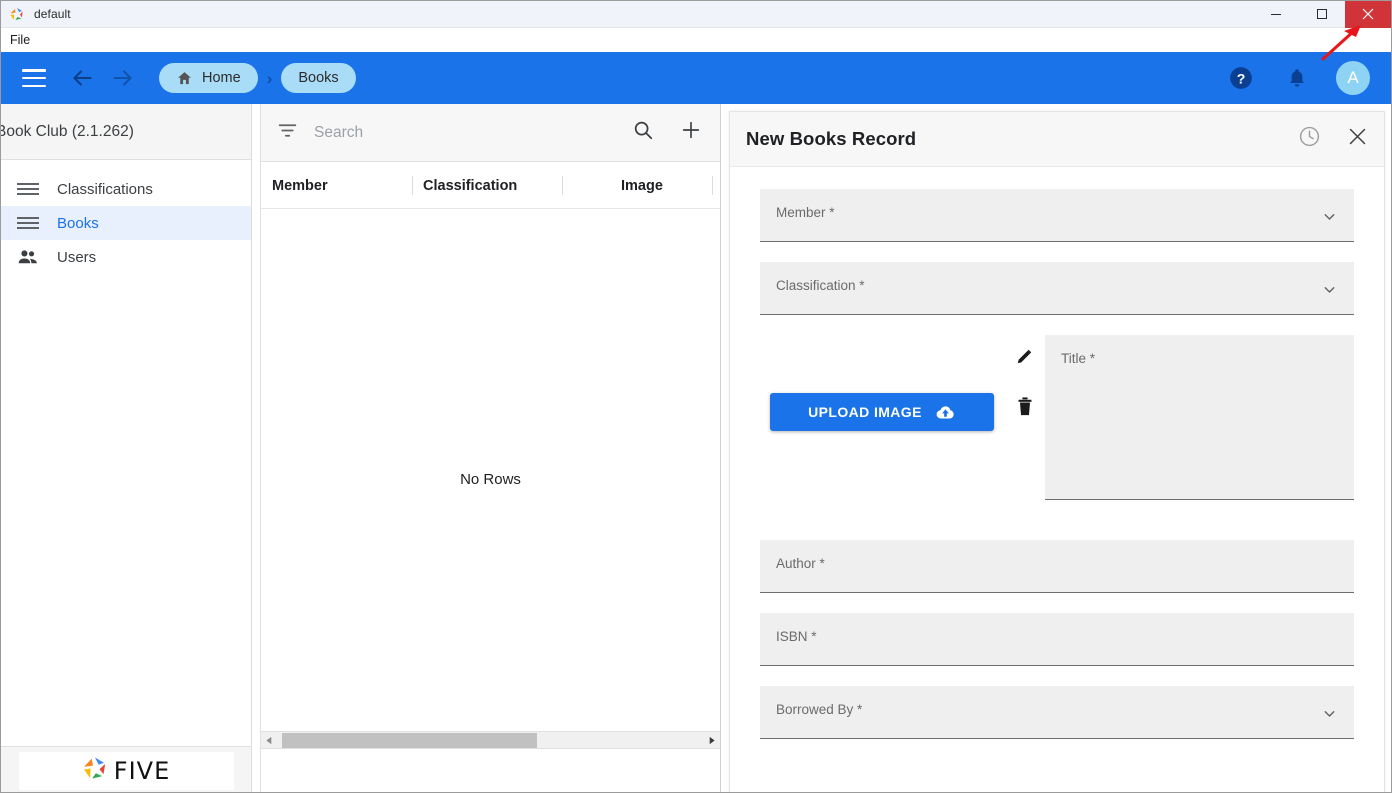 This screenshot has height=793, width=1392. What do you see at coordinates (819, 709) in the screenshot?
I see `field-label-borrowed-by: Borrowed By *` at bounding box center [819, 709].